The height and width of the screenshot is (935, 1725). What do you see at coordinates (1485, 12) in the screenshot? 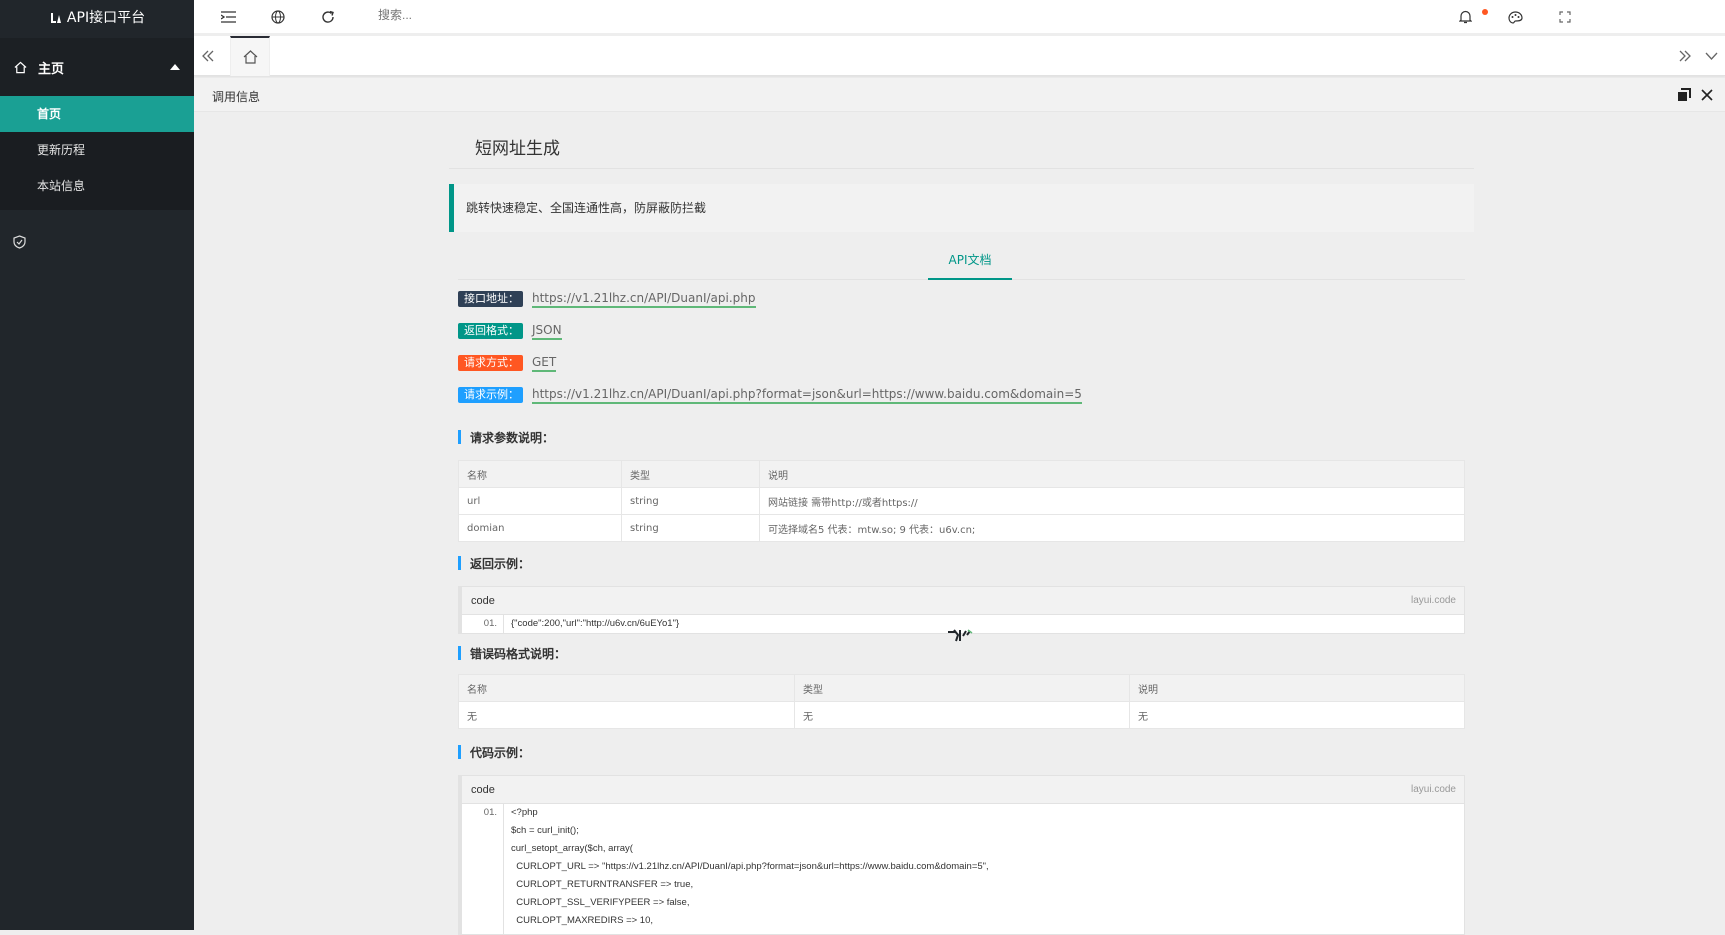
I see `notification-dot` at bounding box center [1485, 12].